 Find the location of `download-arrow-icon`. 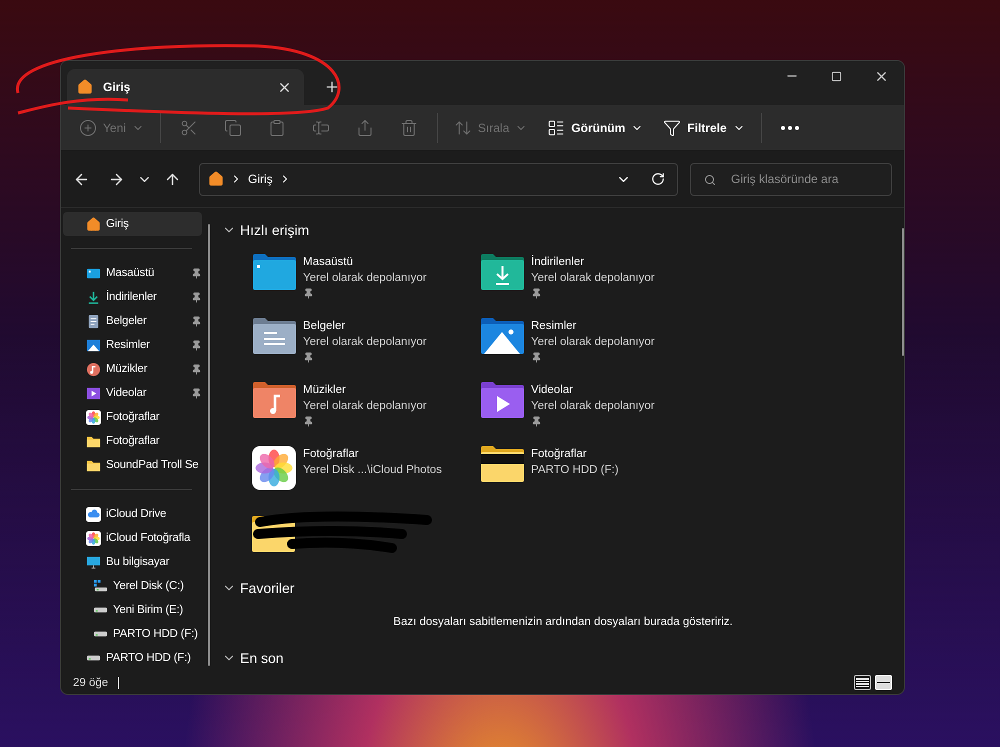

download-arrow-icon is located at coordinates (93, 297).